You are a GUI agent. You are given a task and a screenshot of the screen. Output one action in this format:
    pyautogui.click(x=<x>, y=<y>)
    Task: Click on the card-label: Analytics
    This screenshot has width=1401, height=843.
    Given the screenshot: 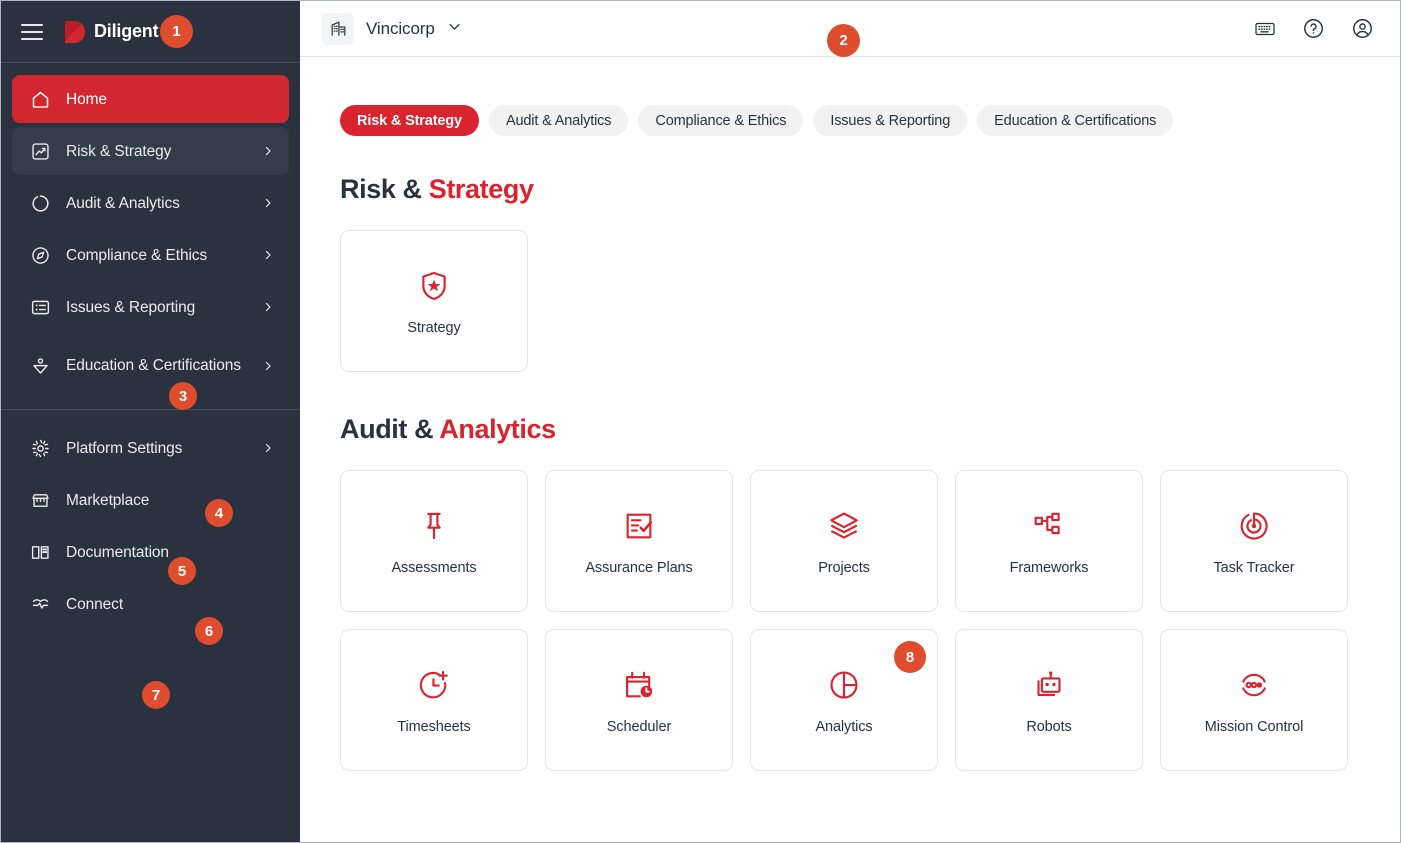 What is the action you would take?
    pyautogui.click(x=844, y=727)
    